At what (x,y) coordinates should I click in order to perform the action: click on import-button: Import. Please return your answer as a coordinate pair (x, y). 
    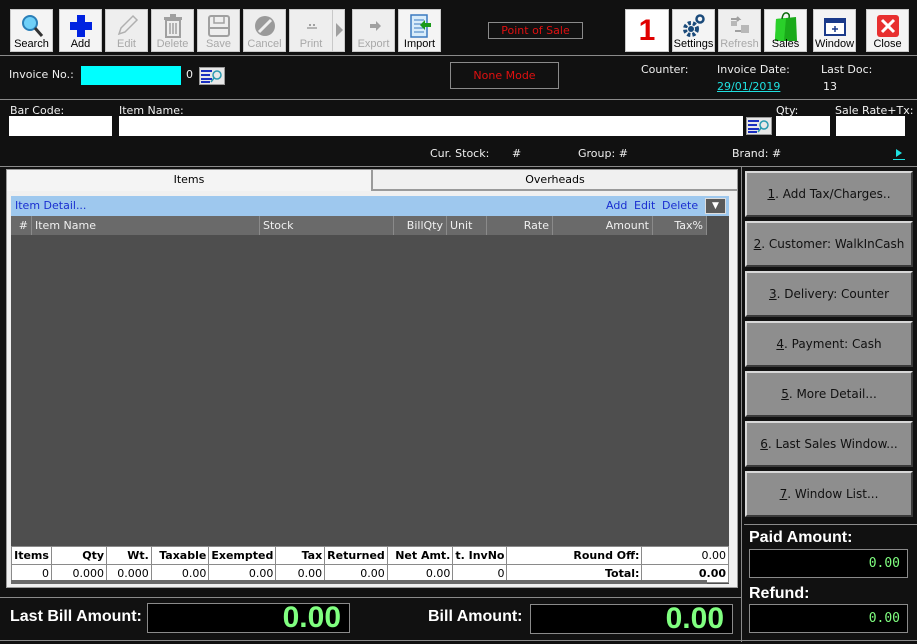
    Looking at the image, I should click on (419, 30).